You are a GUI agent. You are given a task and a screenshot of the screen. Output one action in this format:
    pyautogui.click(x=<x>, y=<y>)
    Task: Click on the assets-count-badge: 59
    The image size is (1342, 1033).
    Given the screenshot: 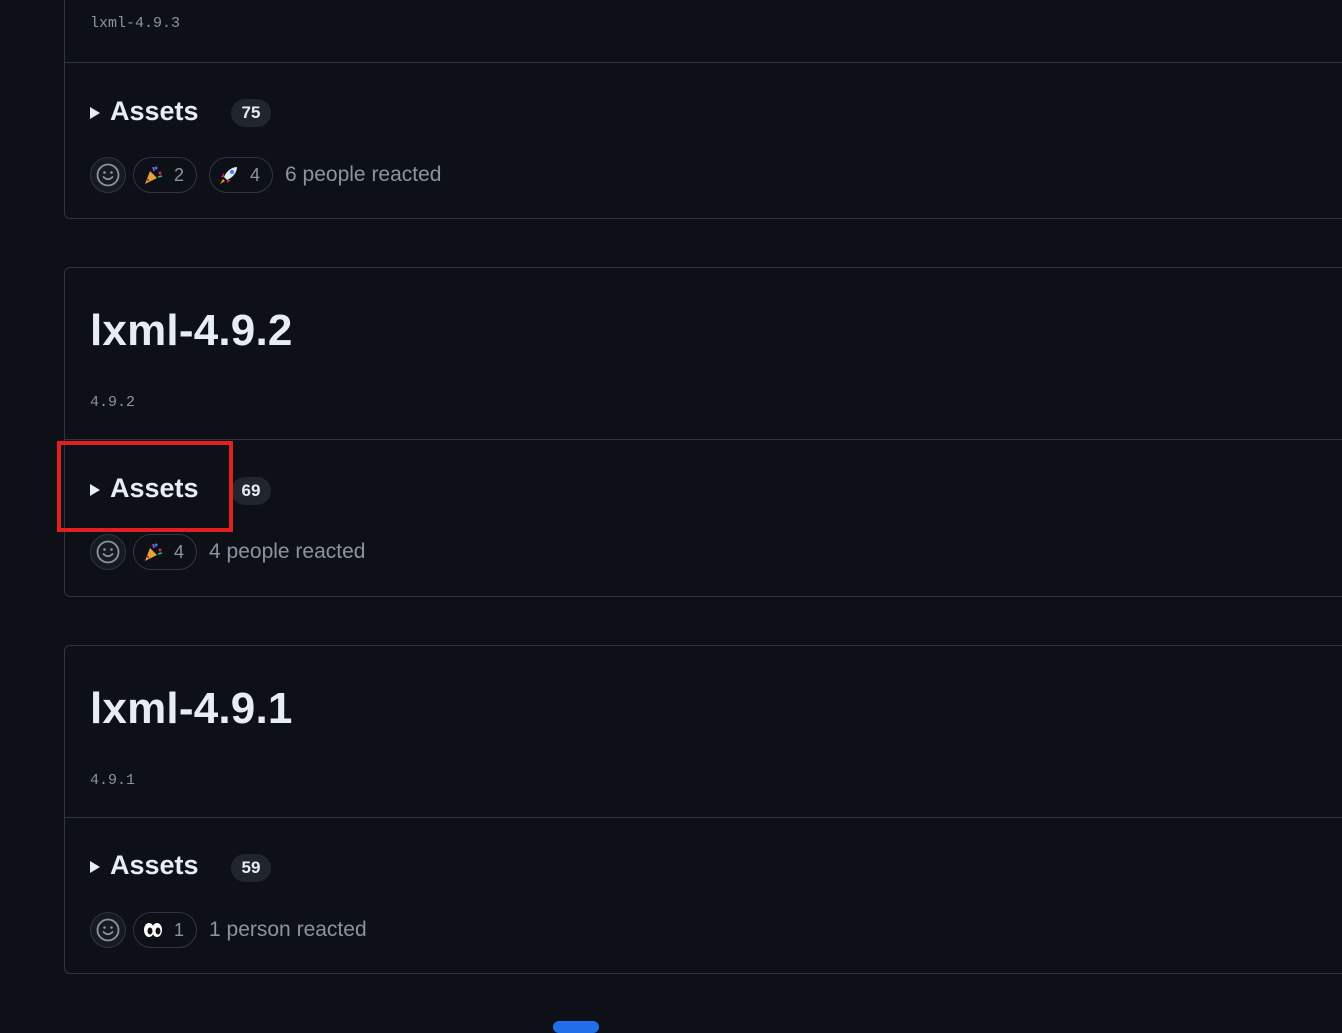 What is the action you would take?
    pyautogui.click(x=251, y=868)
    